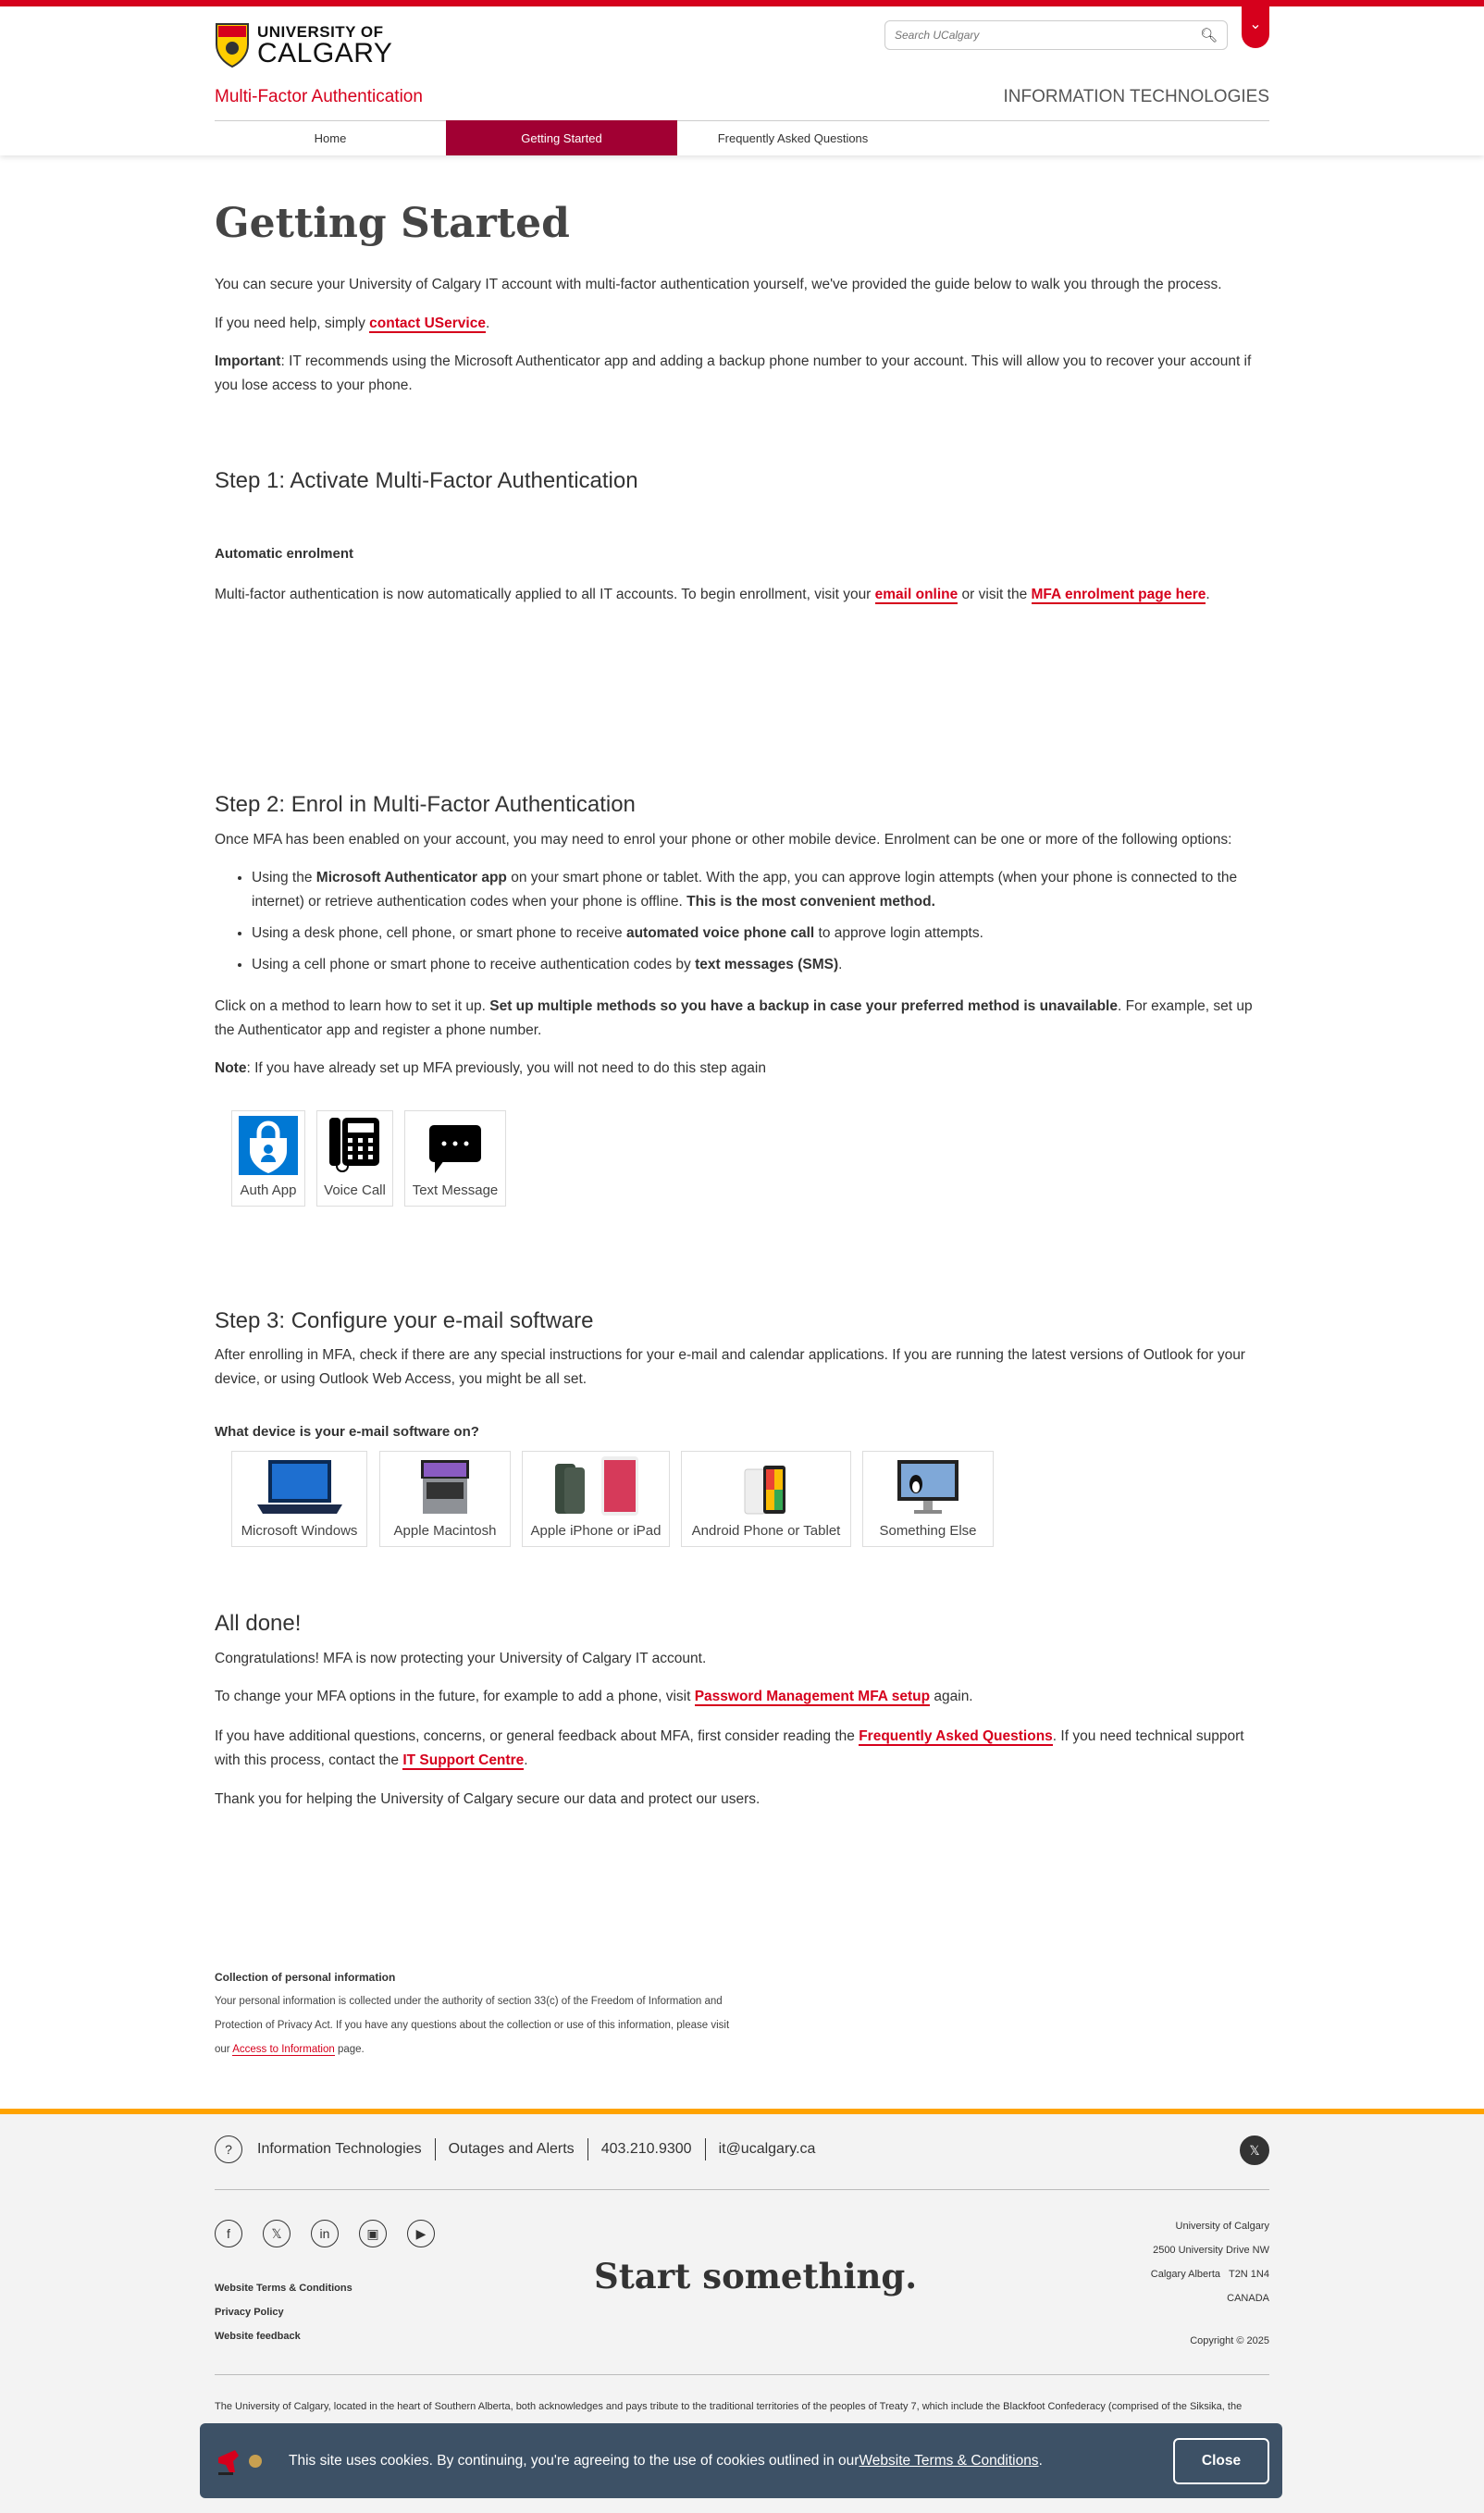 The width and height of the screenshot is (1484, 2513). I want to click on b3-post: ., so click(840, 964).